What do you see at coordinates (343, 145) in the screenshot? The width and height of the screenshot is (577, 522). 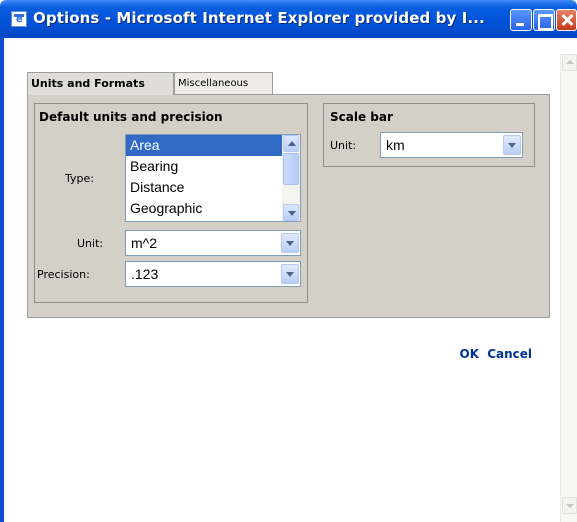 I see `scale-unit-label: Unit:` at bounding box center [343, 145].